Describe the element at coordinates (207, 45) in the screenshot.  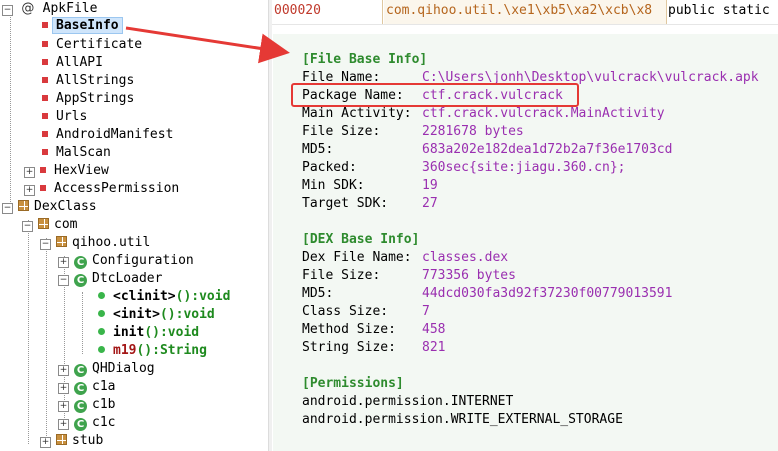
I see `annotation-arrow` at that location.